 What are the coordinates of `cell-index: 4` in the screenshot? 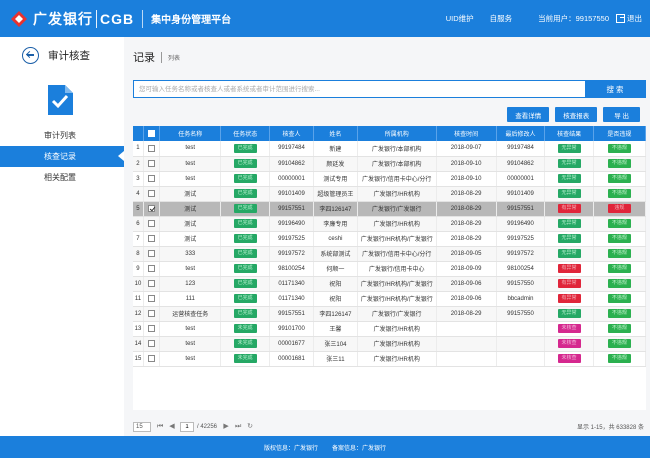 It's located at (138, 194).